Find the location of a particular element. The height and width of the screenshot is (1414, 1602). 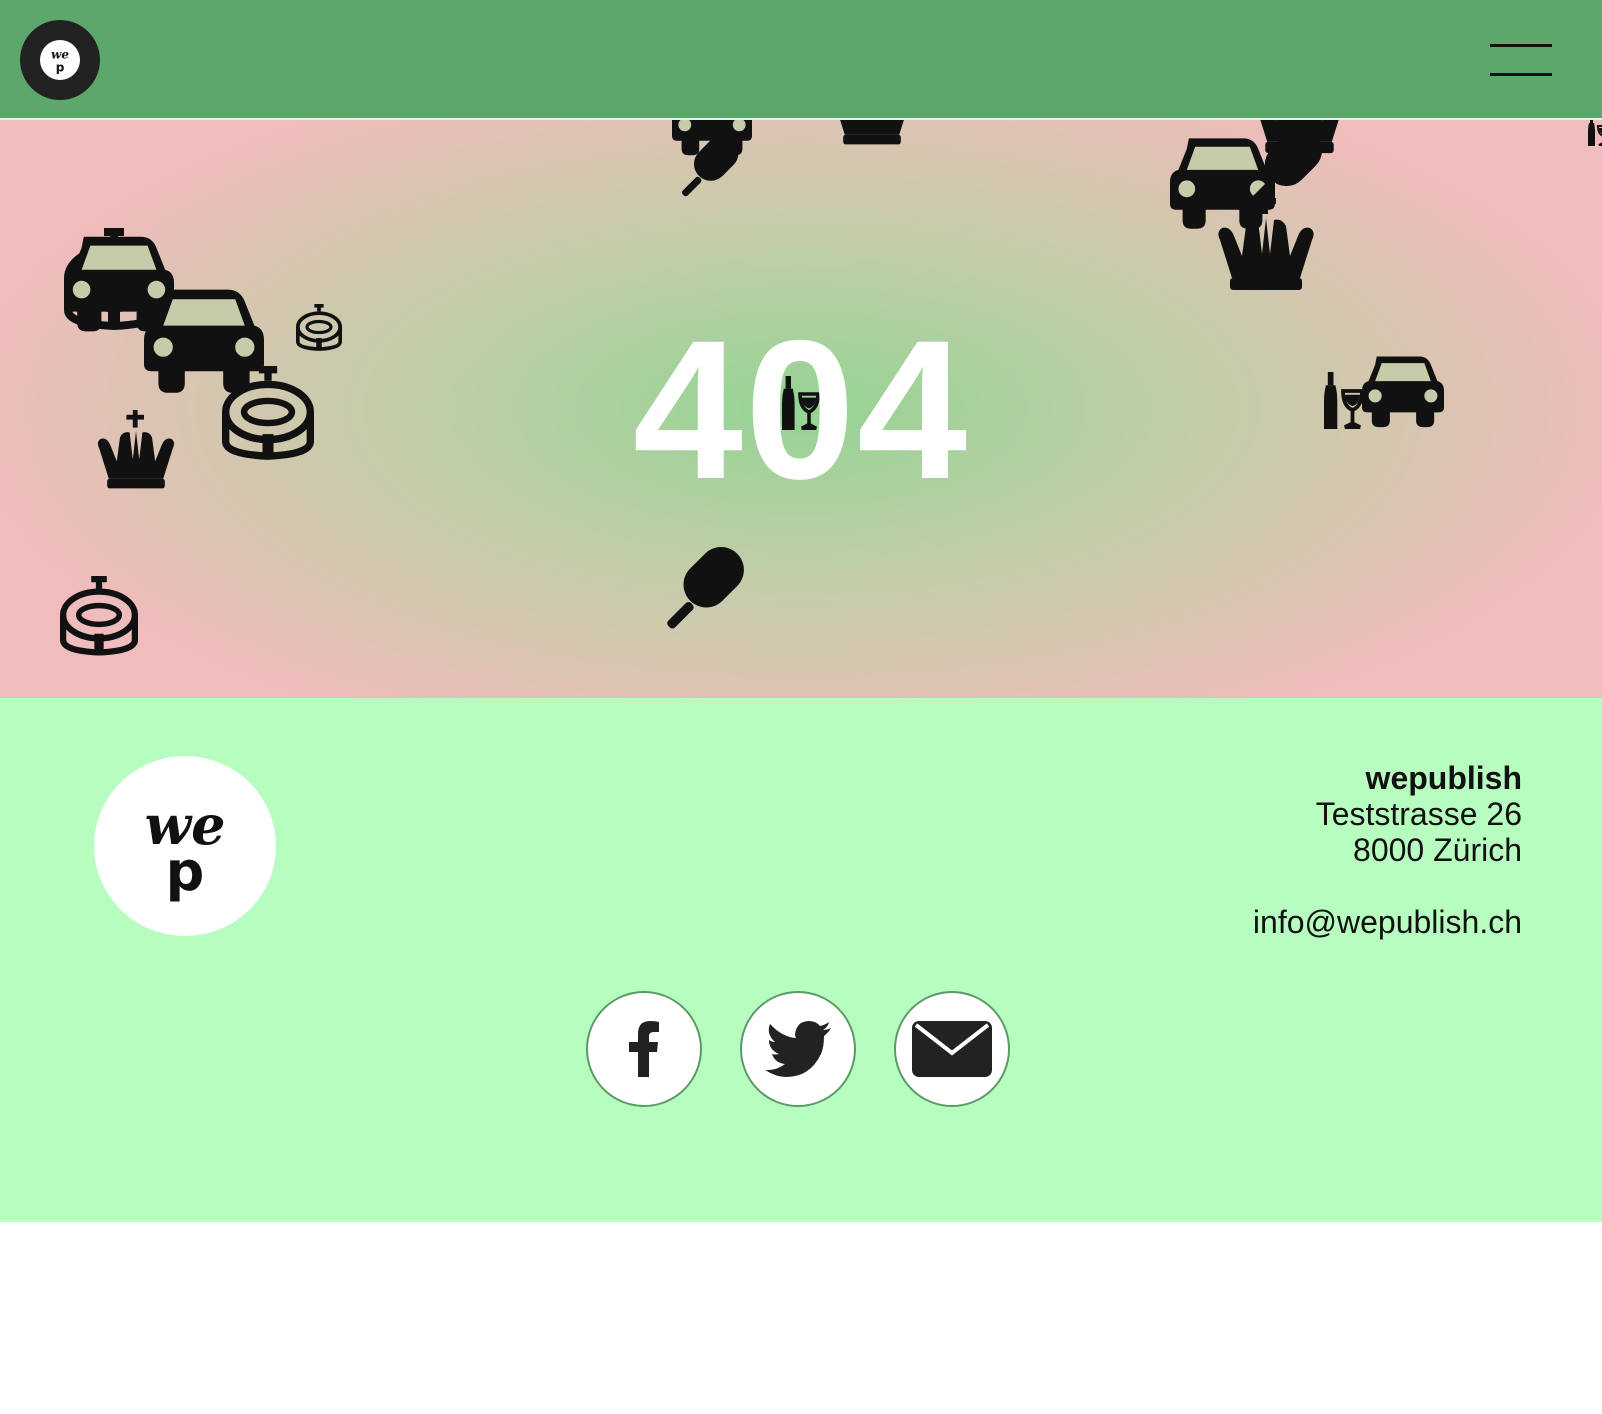

facebook-button is located at coordinates (644, 1049).